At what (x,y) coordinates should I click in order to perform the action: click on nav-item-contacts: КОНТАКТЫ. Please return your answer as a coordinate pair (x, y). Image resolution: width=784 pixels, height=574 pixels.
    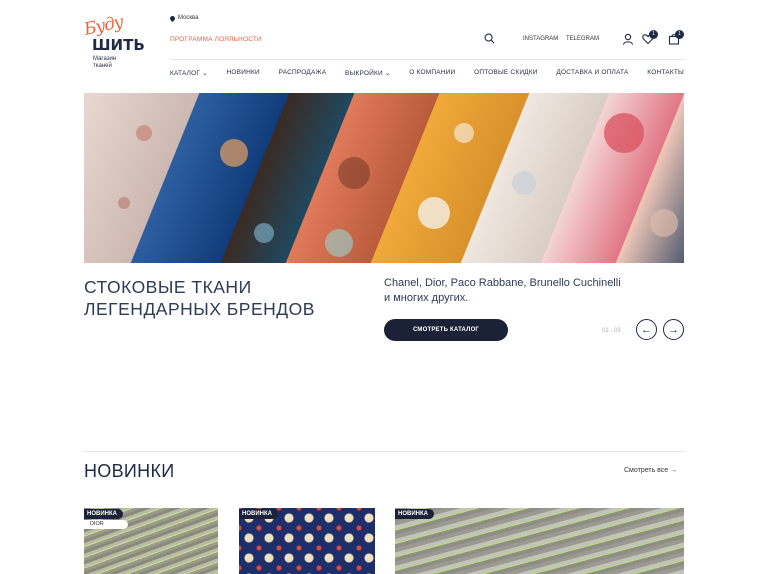
    Looking at the image, I should click on (665, 73).